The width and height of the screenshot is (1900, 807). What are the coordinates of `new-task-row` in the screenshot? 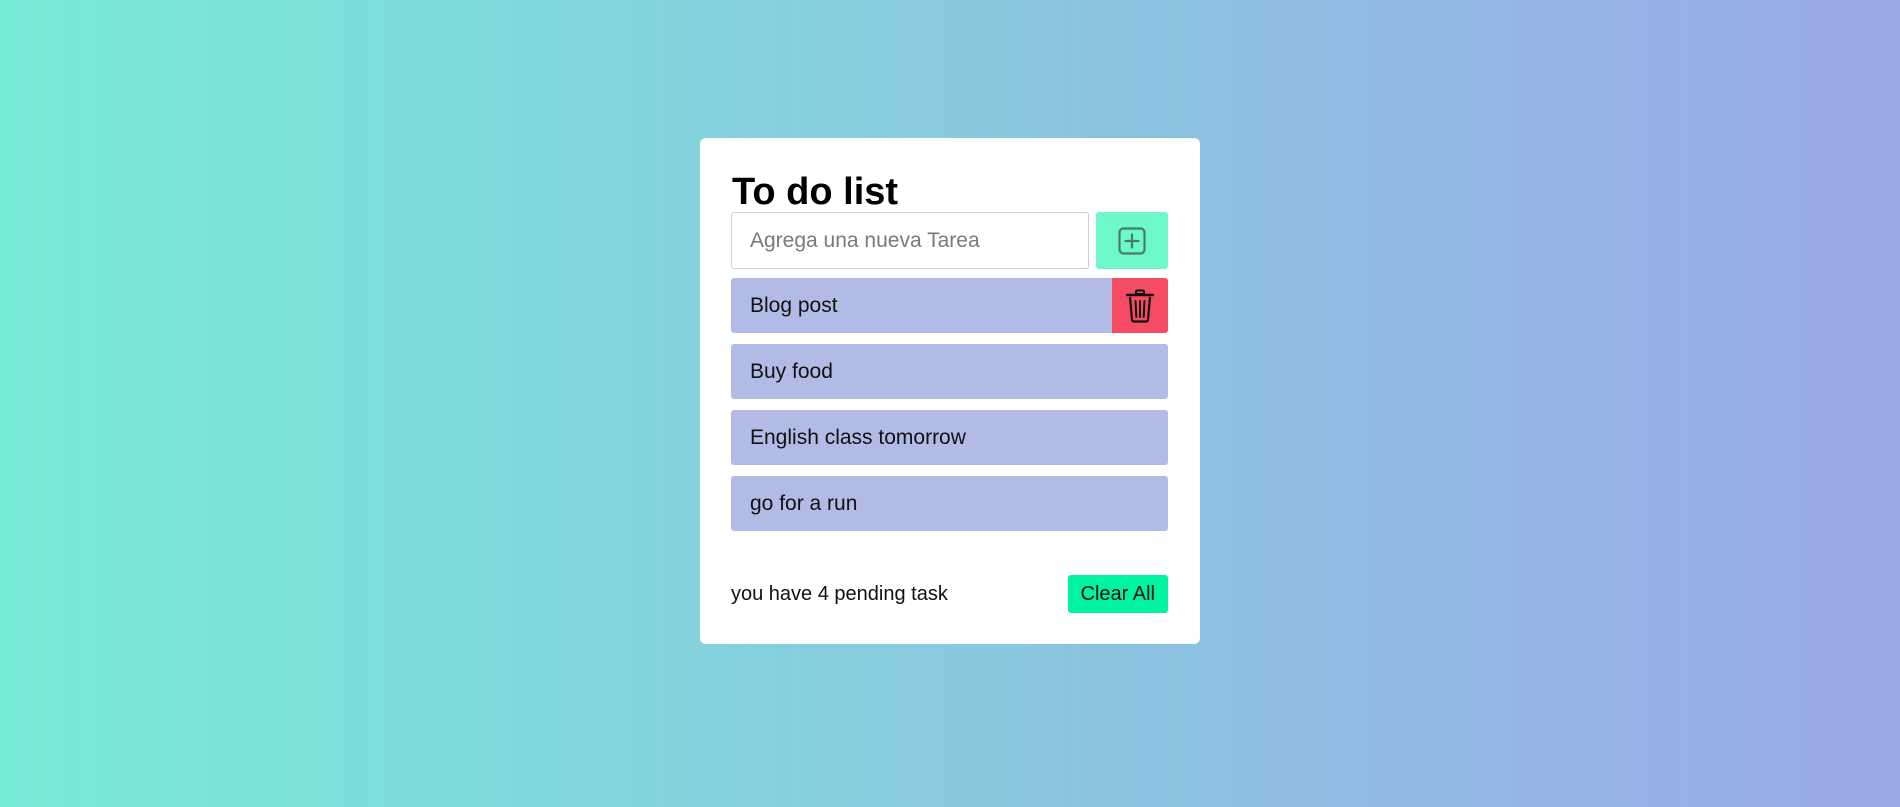 It's located at (949, 240).